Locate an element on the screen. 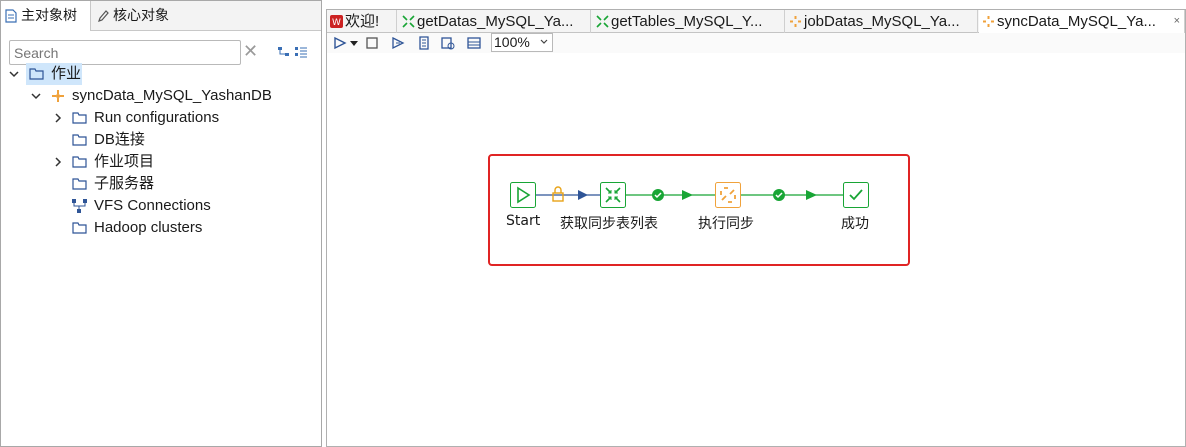 Image resolution: width=1186 pixels, height=447 pixels. tree-node-label: 作业 is located at coordinates (66, 73).